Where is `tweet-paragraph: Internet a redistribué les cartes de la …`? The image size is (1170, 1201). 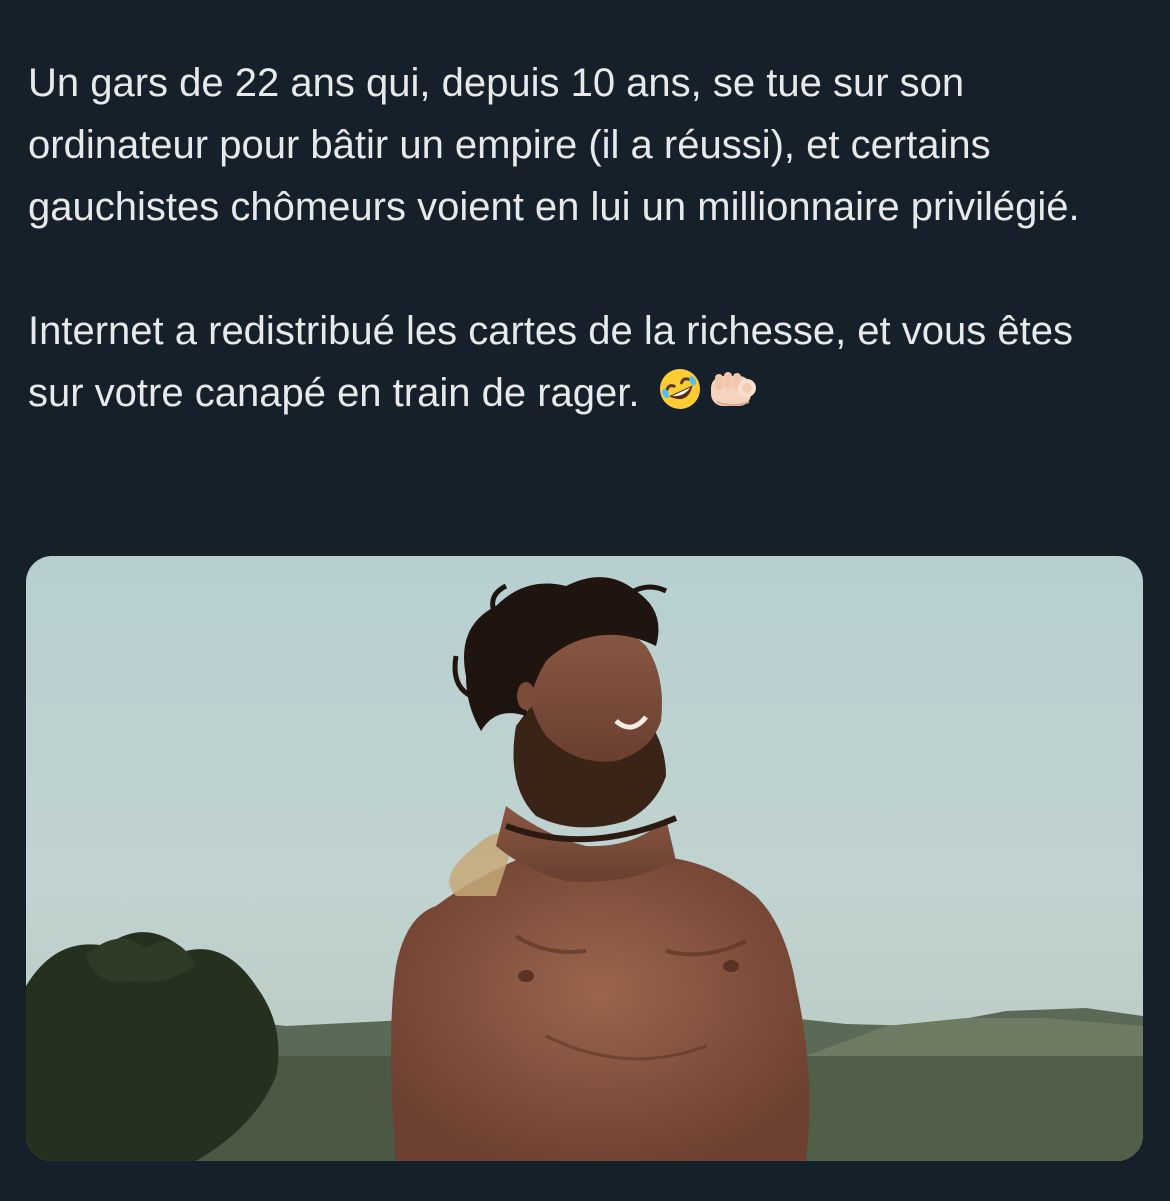
tweet-paragraph: Internet a redistribué les cartes de la … is located at coordinates (583, 362).